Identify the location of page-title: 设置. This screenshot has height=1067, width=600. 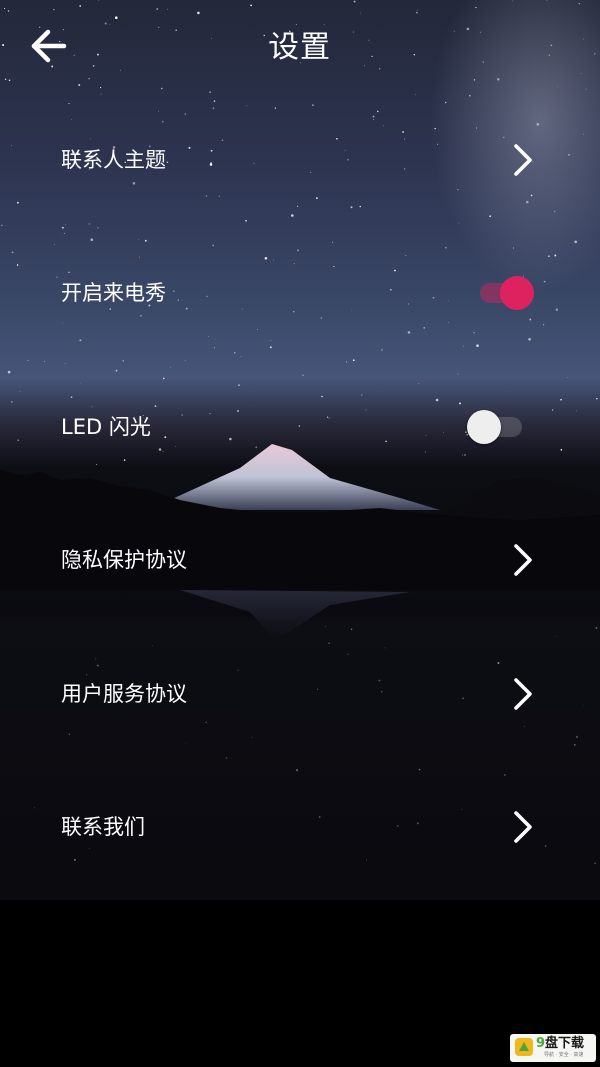
(300, 47).